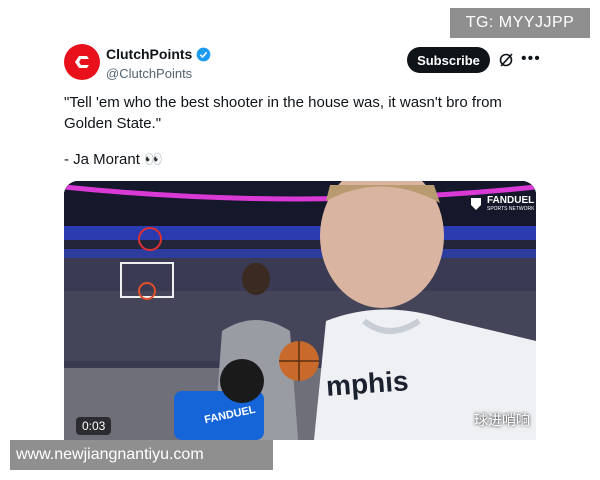  Describe the element at coordinates (149, 54) in the screenshot. I see `account-name-text: ClutchPoints` at that location.